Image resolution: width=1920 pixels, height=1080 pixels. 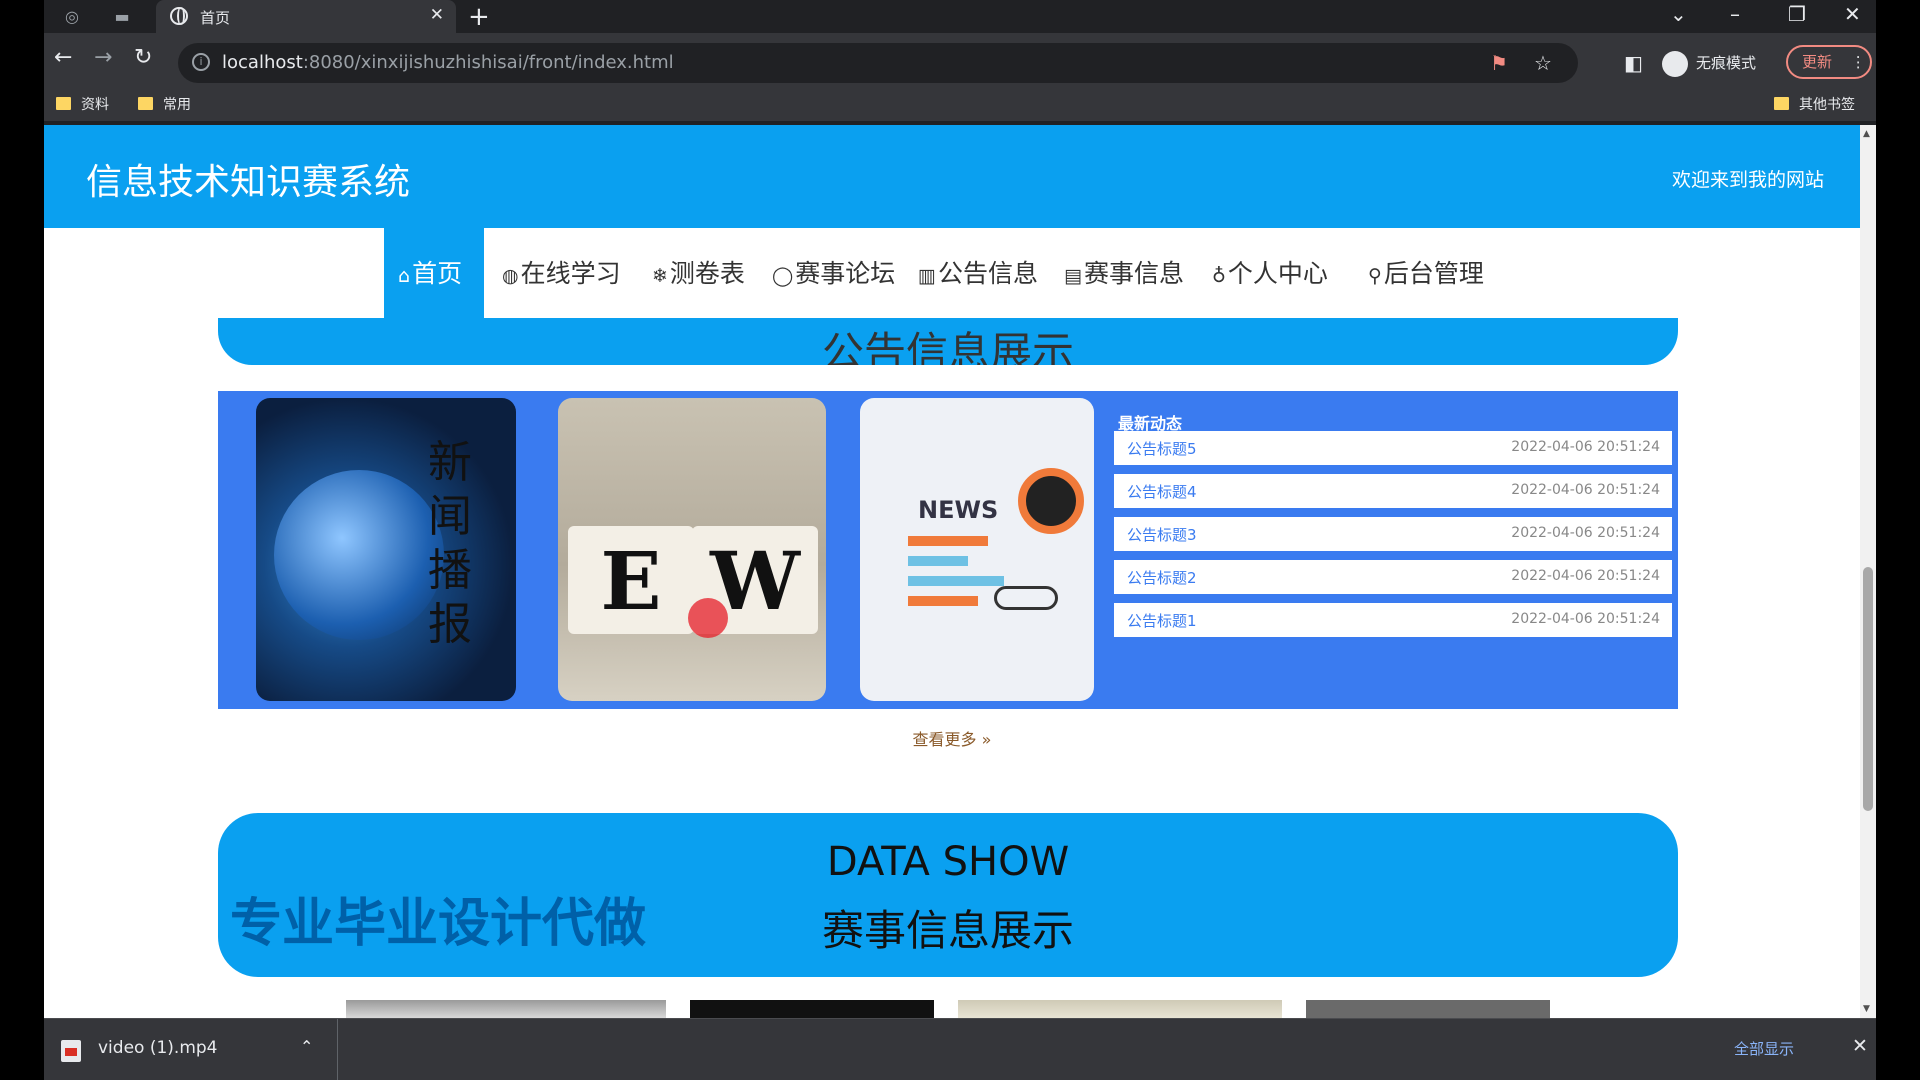 I want to click on cursor-highlight, so click(x=708, y=618).